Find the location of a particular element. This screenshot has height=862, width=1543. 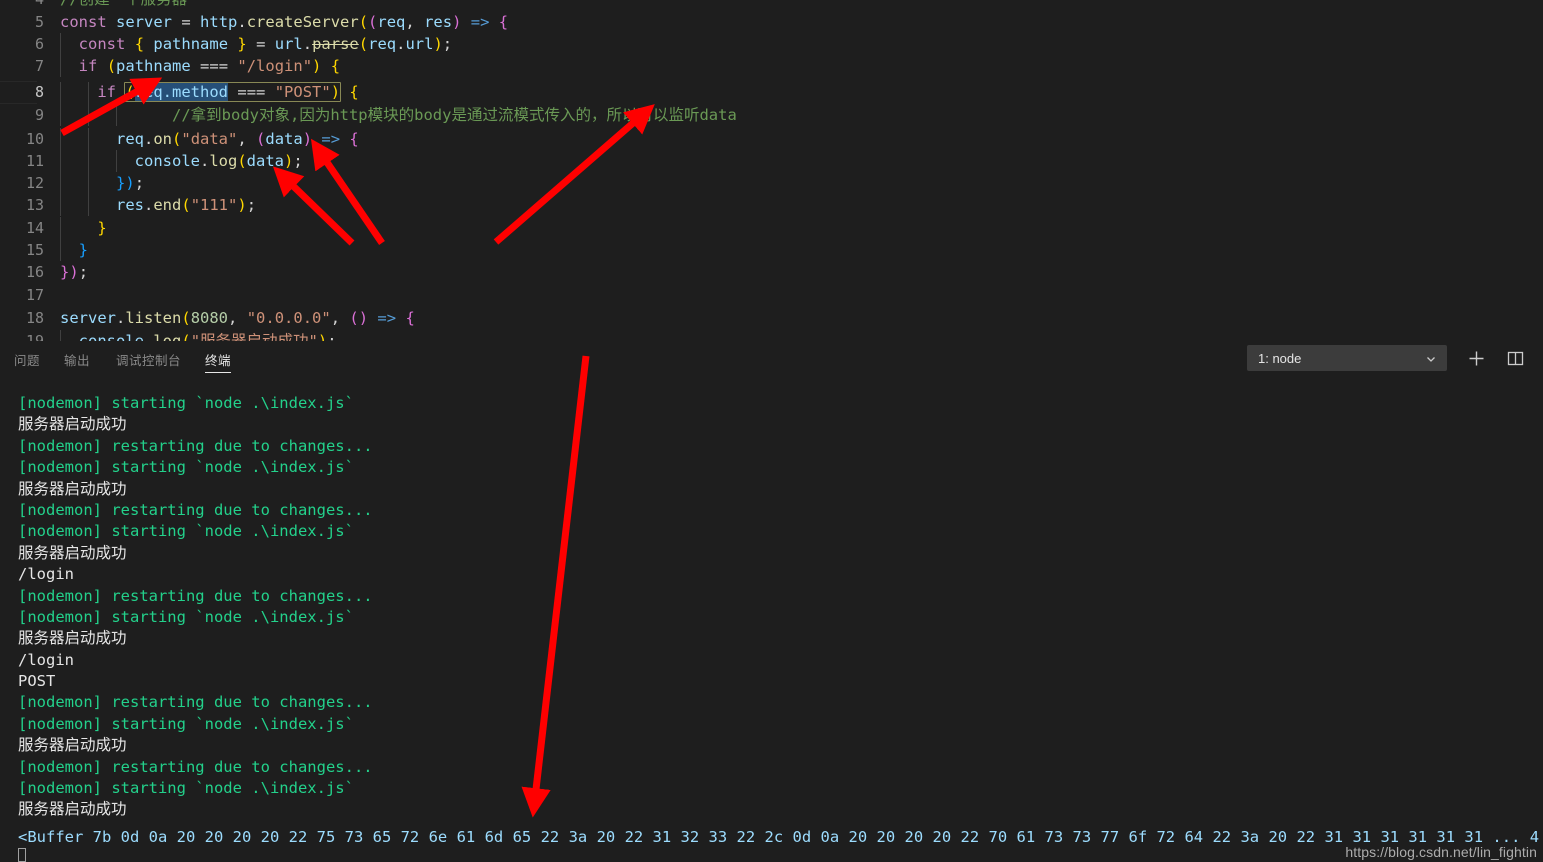

tab-label: 问题 is located at coordinates (27, 361).